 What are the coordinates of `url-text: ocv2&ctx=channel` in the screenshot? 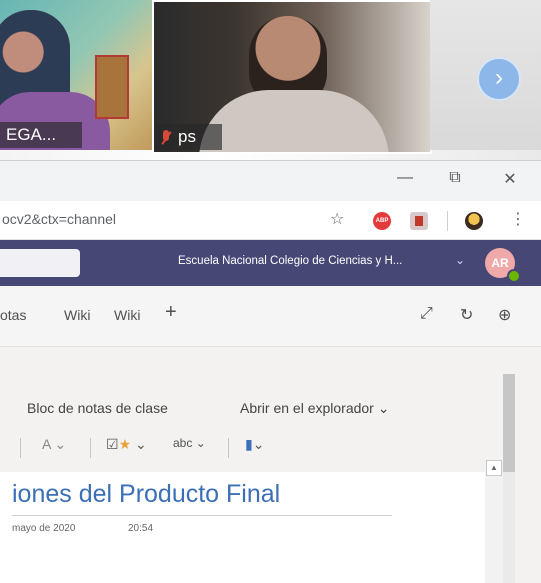 It's located at (59, 219).